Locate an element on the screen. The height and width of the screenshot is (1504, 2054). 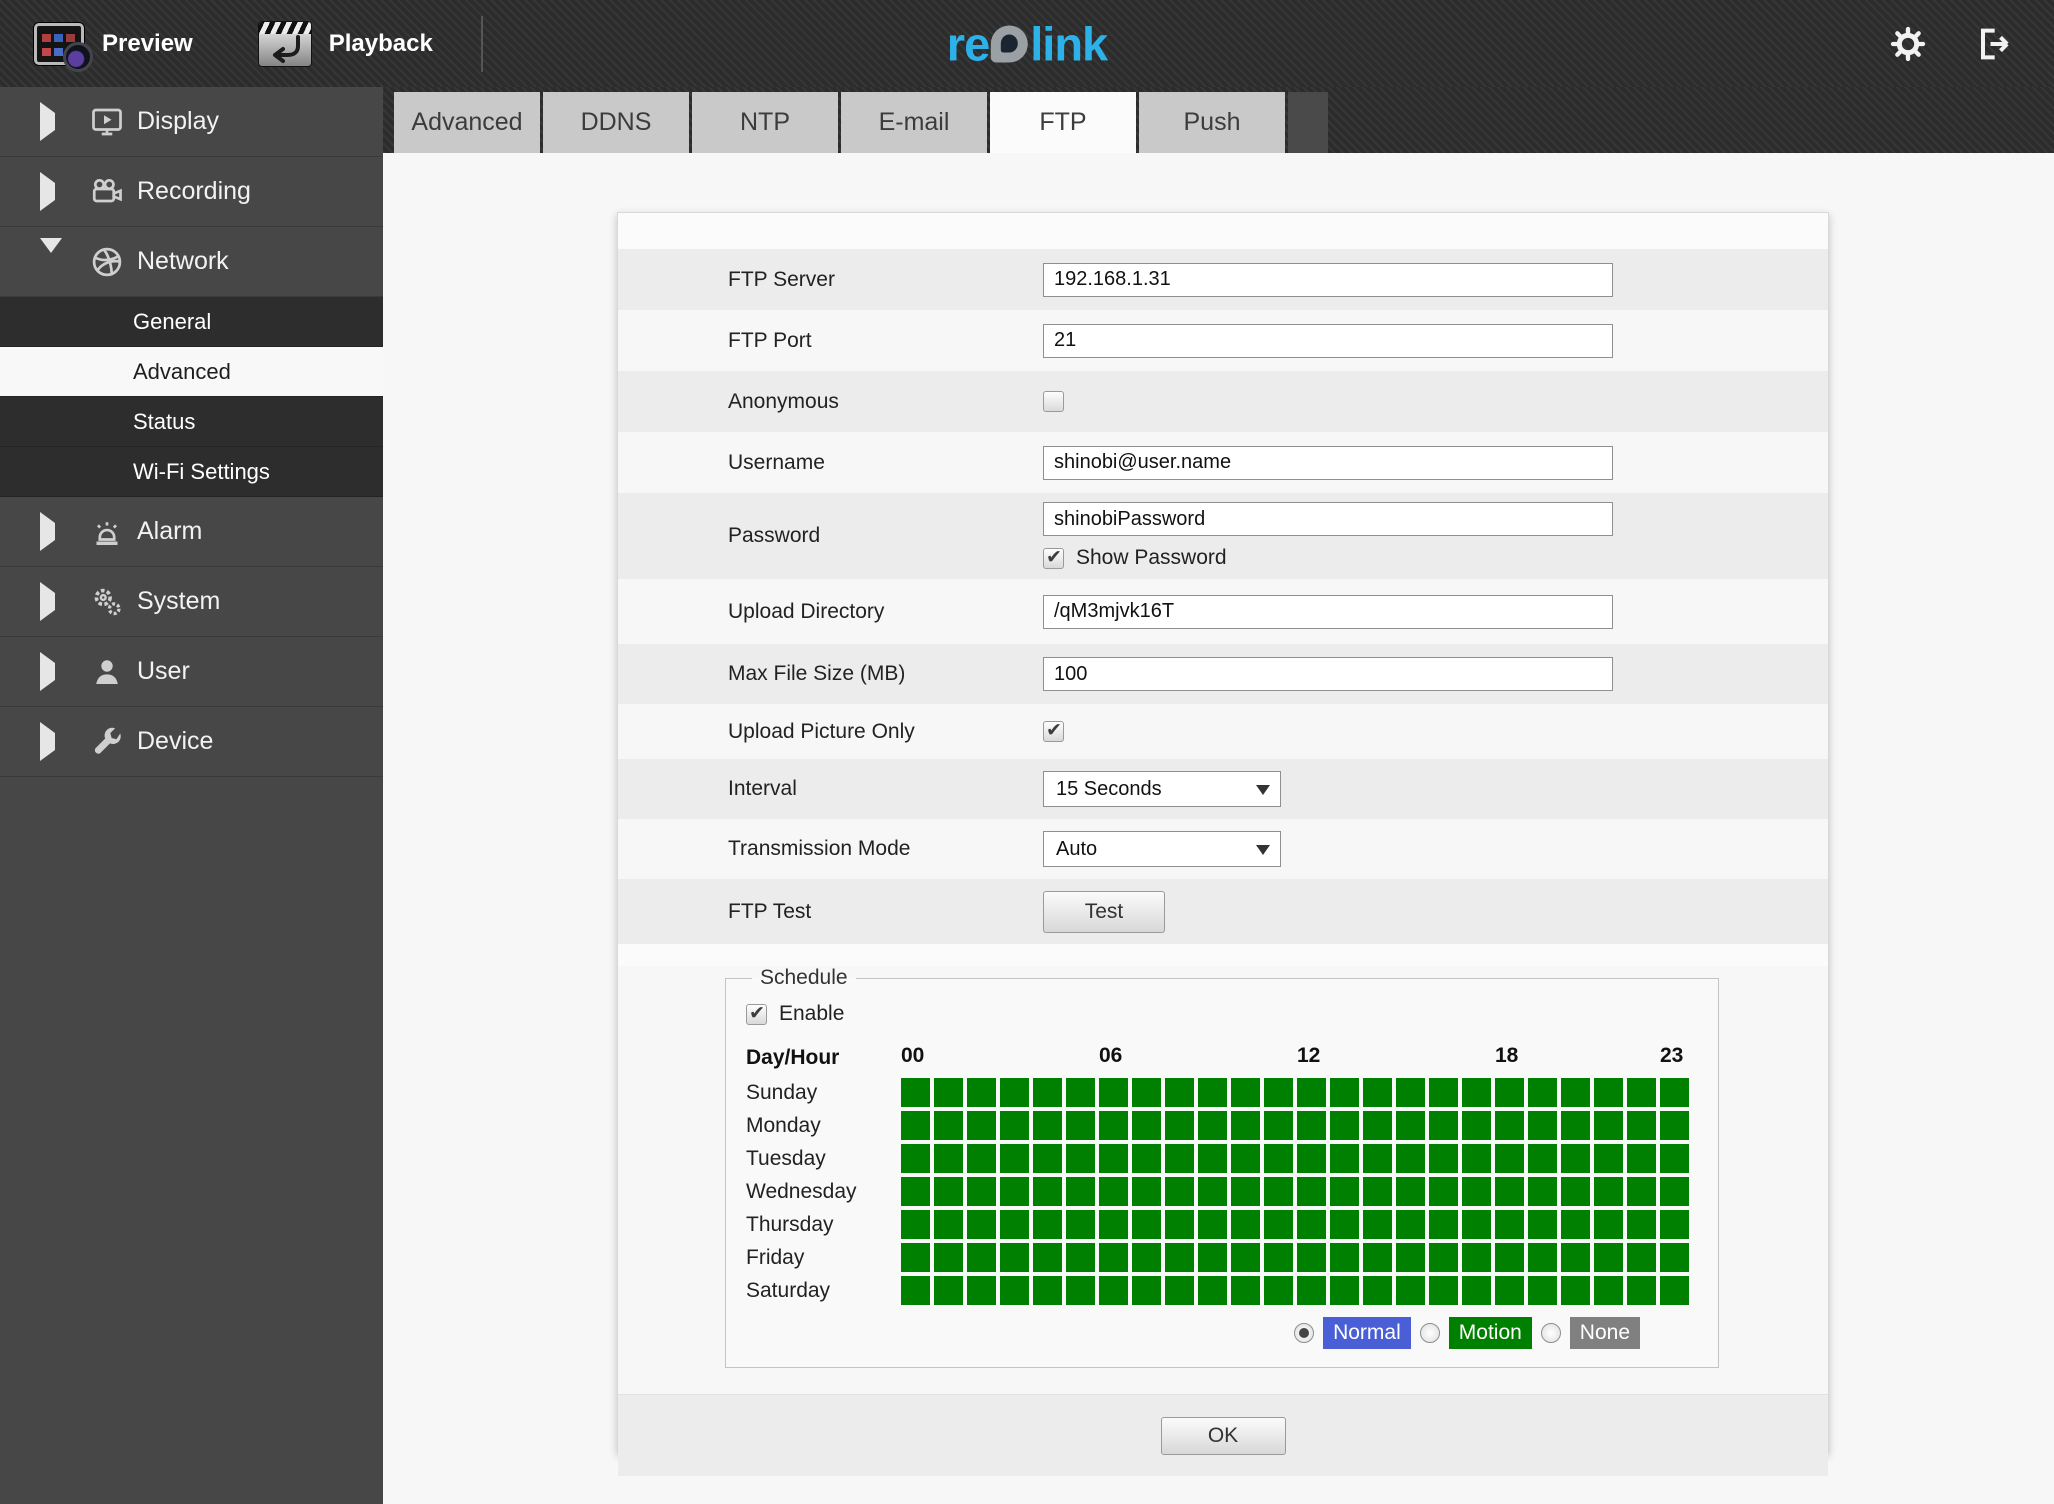
sidebar-item-recording: Recording is located at coordinates (191, 192).